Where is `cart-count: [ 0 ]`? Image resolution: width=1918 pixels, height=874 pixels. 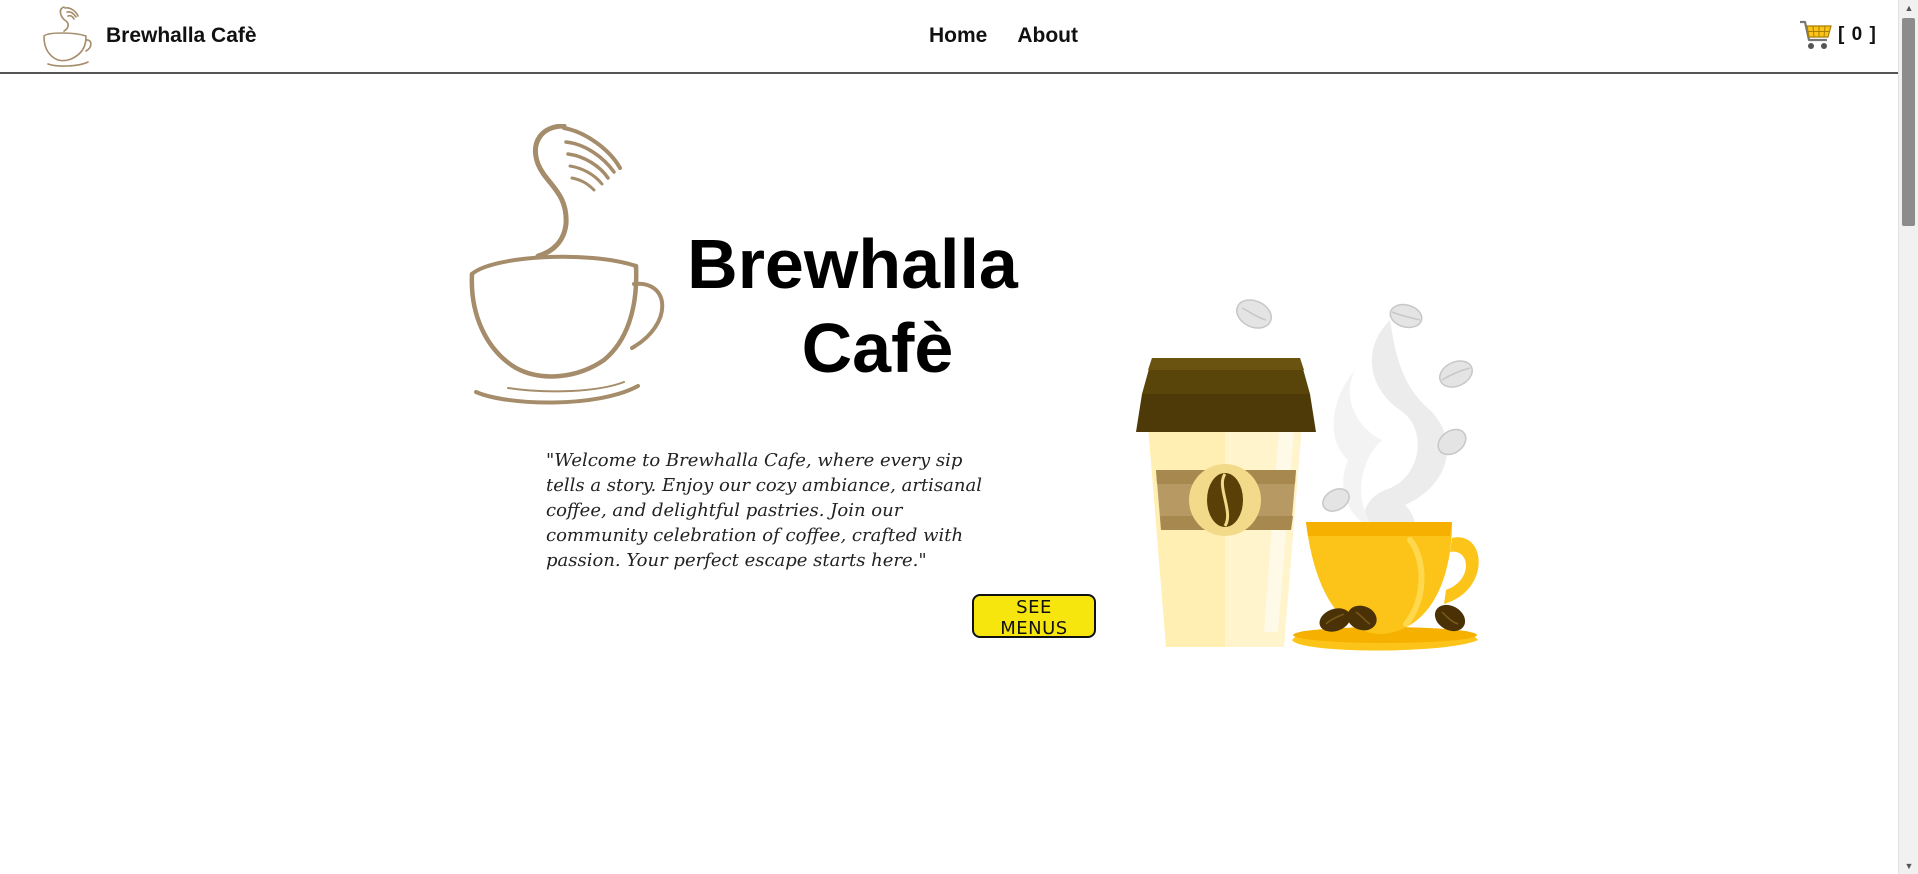 cart-count: [ 0 ] is located at coordinates (1857, 34).